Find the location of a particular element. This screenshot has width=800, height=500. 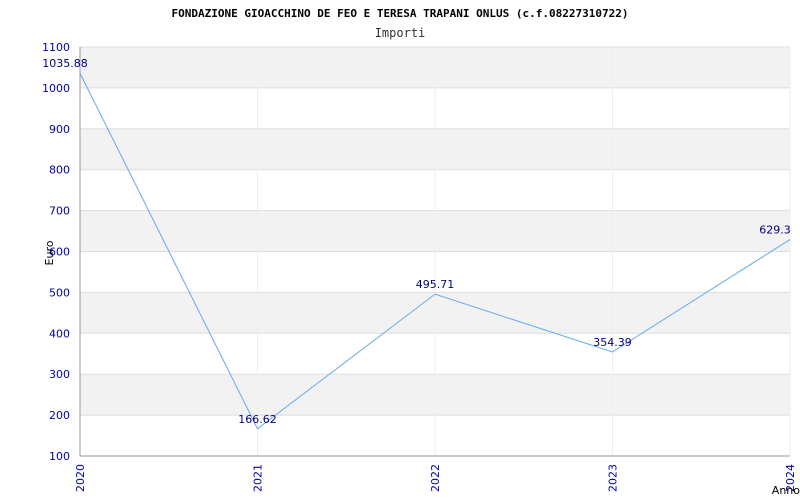

x-tick-labels: 2020 2021 2022 2023 2024 is located at coordinates (435, 478).